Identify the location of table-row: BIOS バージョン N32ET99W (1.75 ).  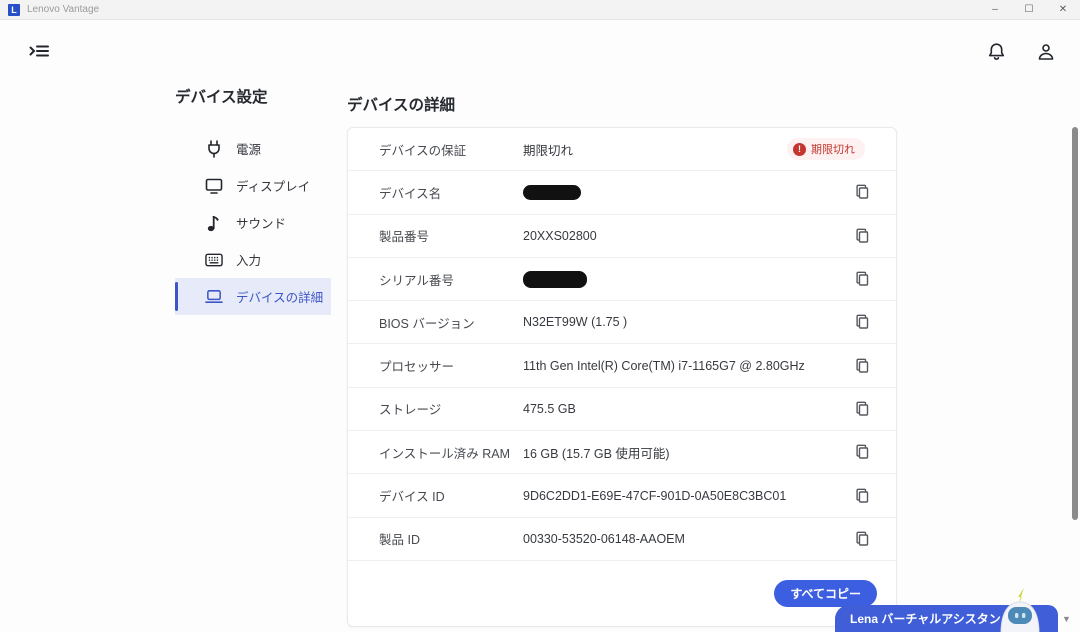
(622, 323).